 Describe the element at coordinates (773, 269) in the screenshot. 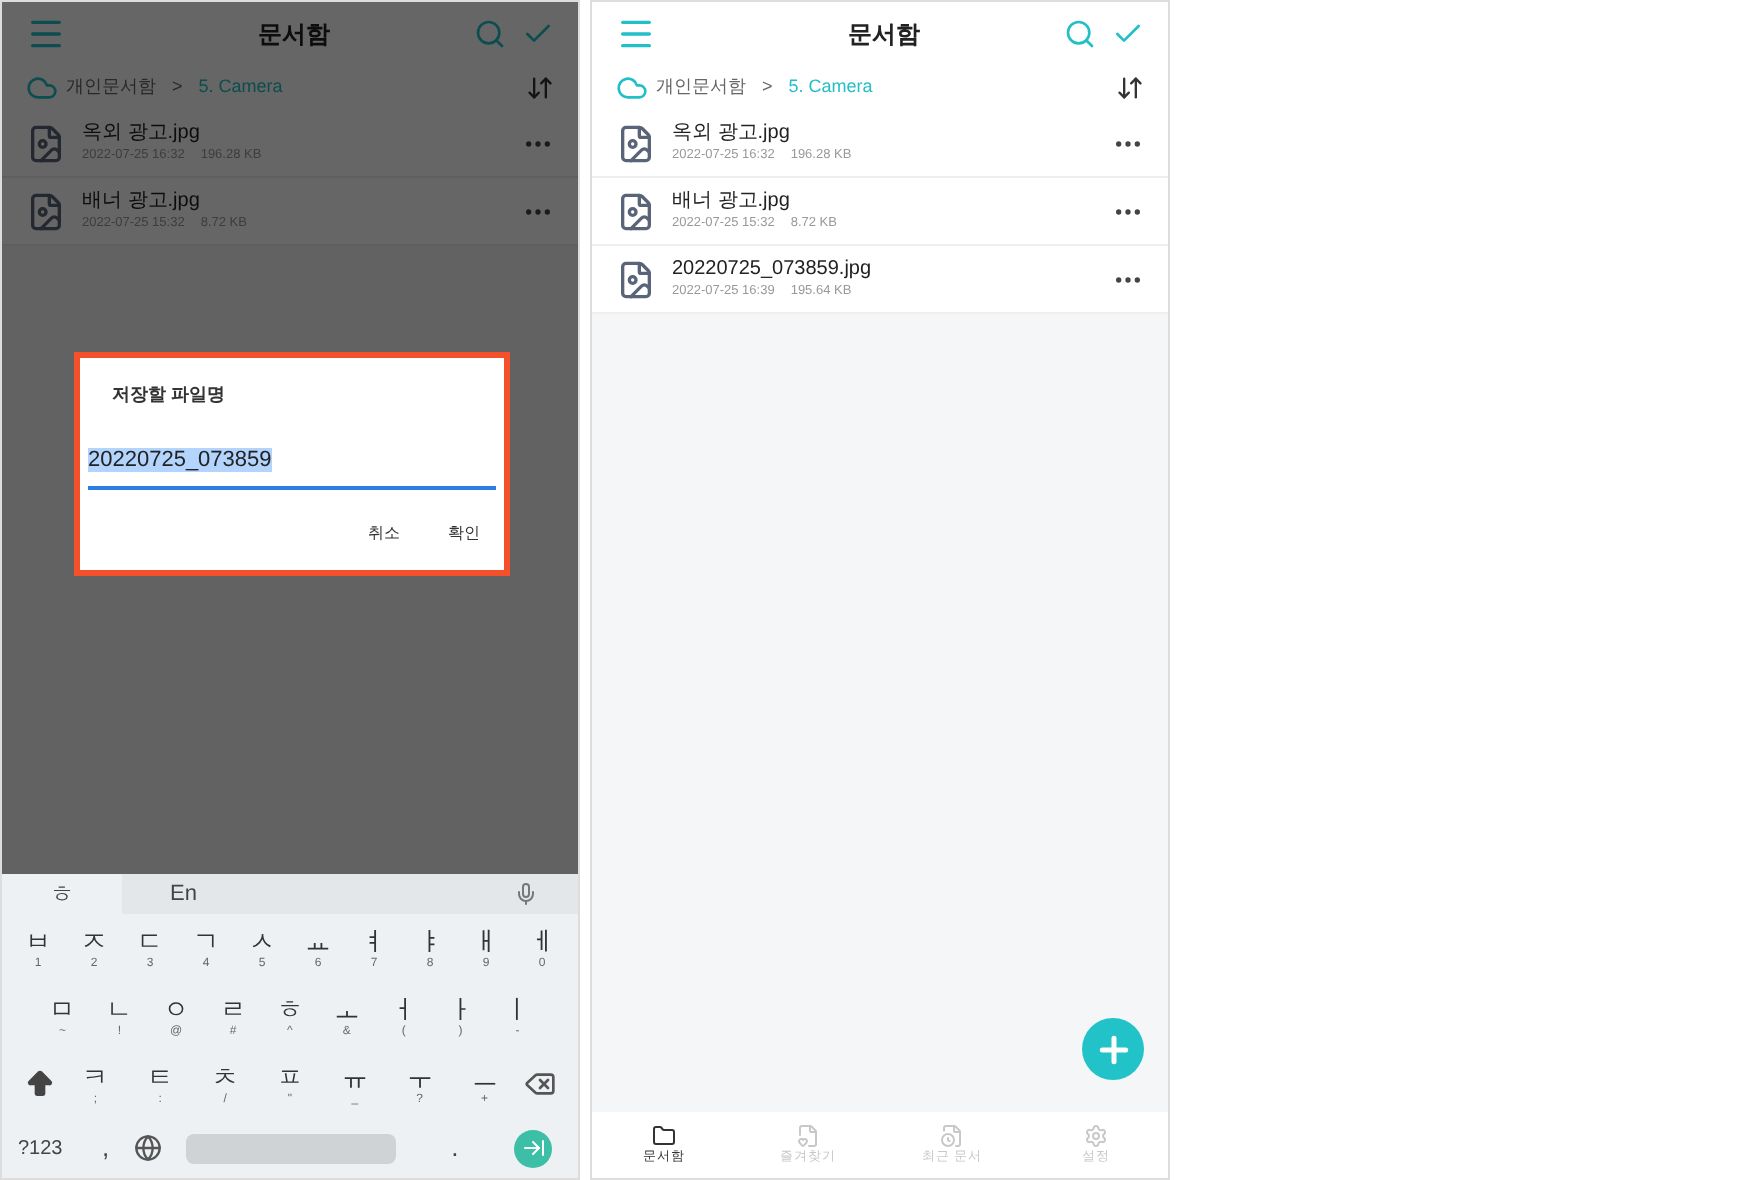

I see `file-name: 20220725_073859.jpg` at that location.